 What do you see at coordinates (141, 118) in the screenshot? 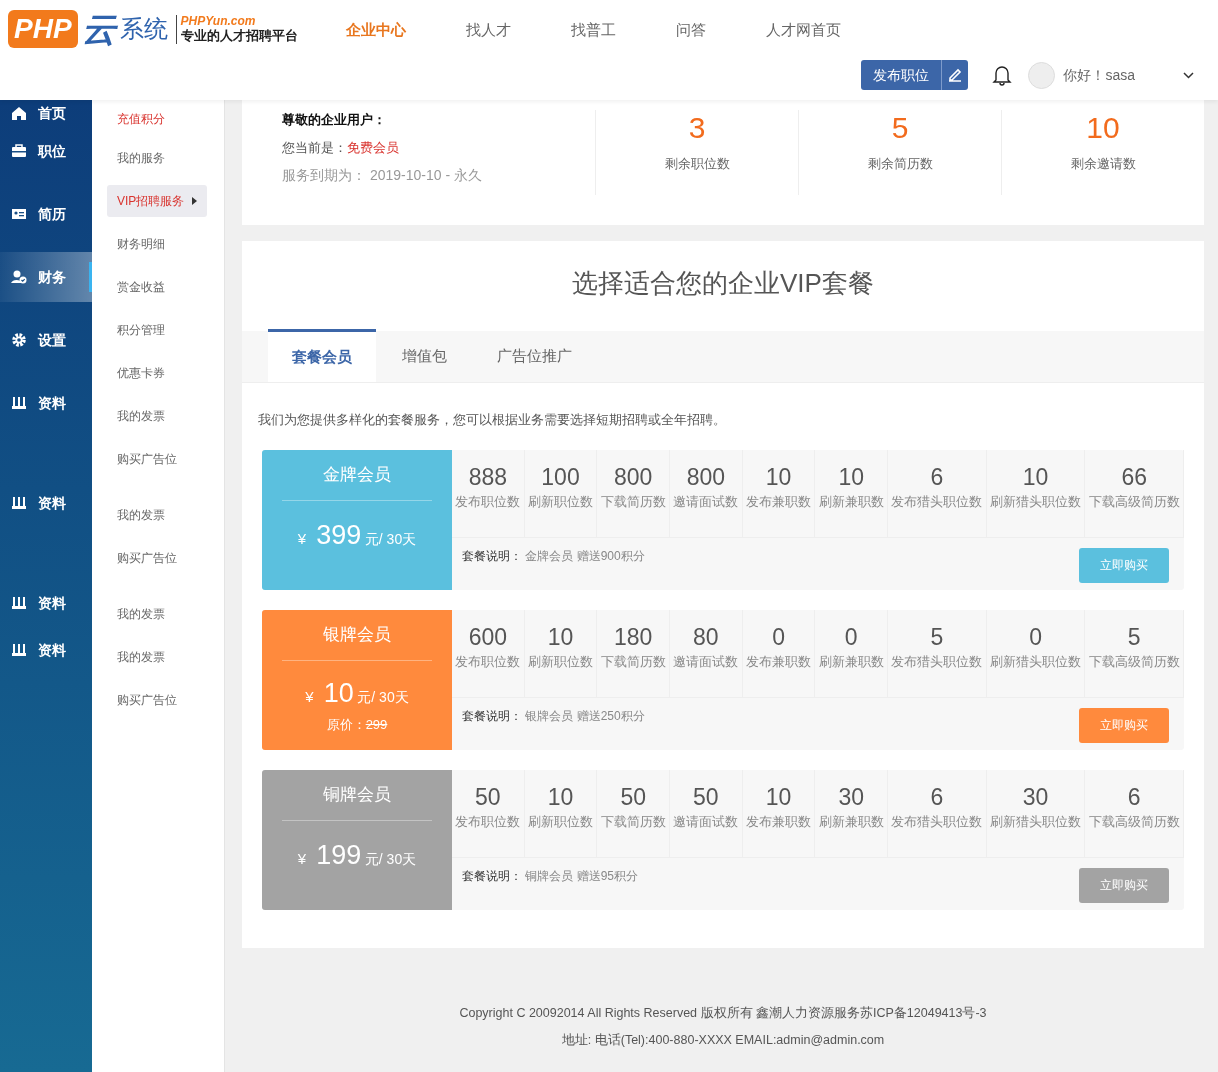
I see `submenu-item: 充值积分` at bounding box center [141, 118].